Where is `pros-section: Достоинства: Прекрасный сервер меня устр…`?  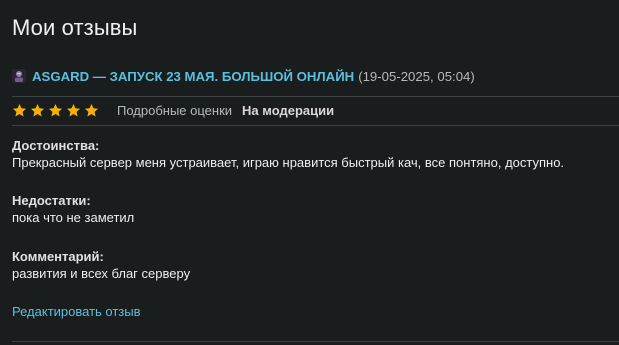 pros-section: Достоинства: Прекрасный сервер меня устр… is located at coordinates (288, 154).